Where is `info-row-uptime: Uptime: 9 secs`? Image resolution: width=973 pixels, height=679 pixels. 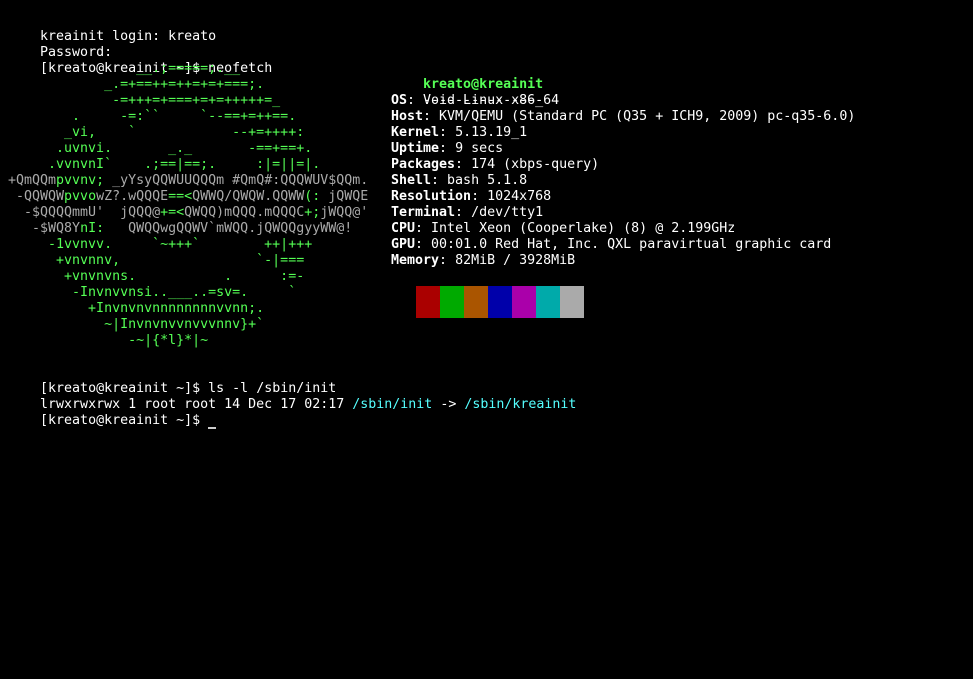 info-row-uptime: Uptime: 9 secs is located at coordinates (447, 149).